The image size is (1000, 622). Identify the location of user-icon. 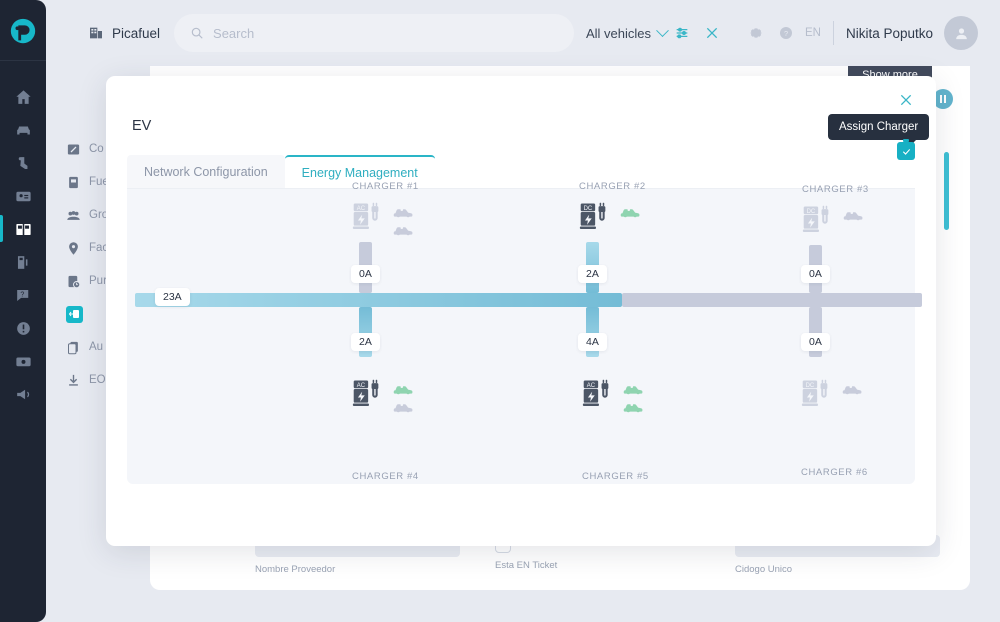
(961, 33).